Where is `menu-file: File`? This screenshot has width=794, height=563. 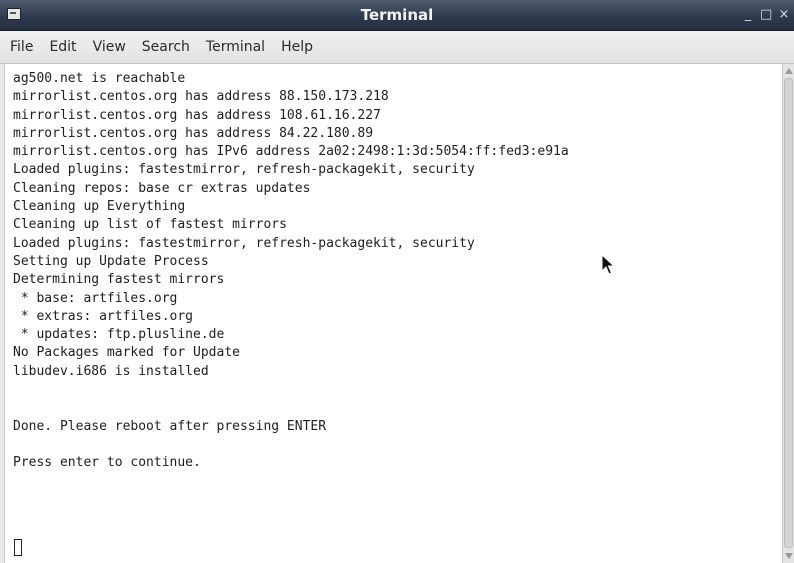
menu-file: File is located at coordinates (20, 47).